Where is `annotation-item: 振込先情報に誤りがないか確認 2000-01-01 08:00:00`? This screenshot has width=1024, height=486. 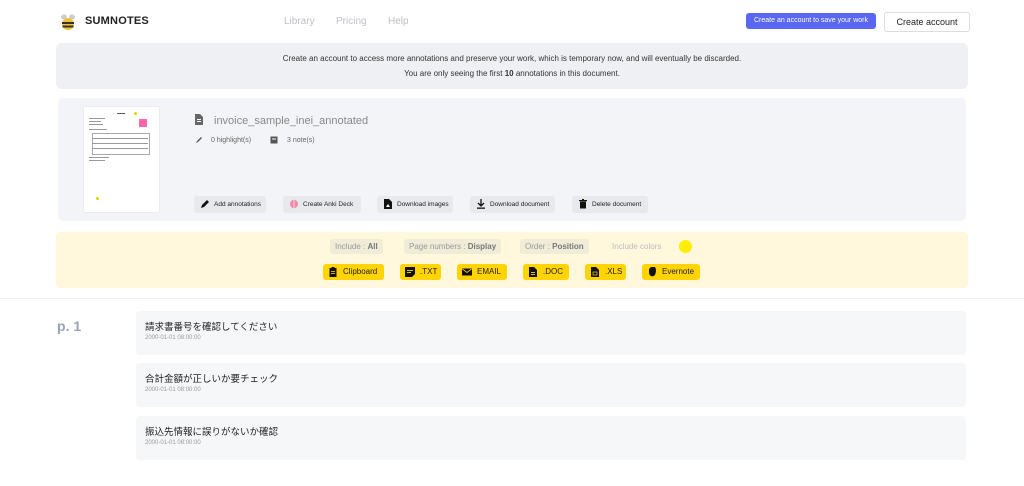
annotation-item: 振込先情報に誤りがないか確認 2000-01-01 08:00:00 is located at coordinates (551, 438).